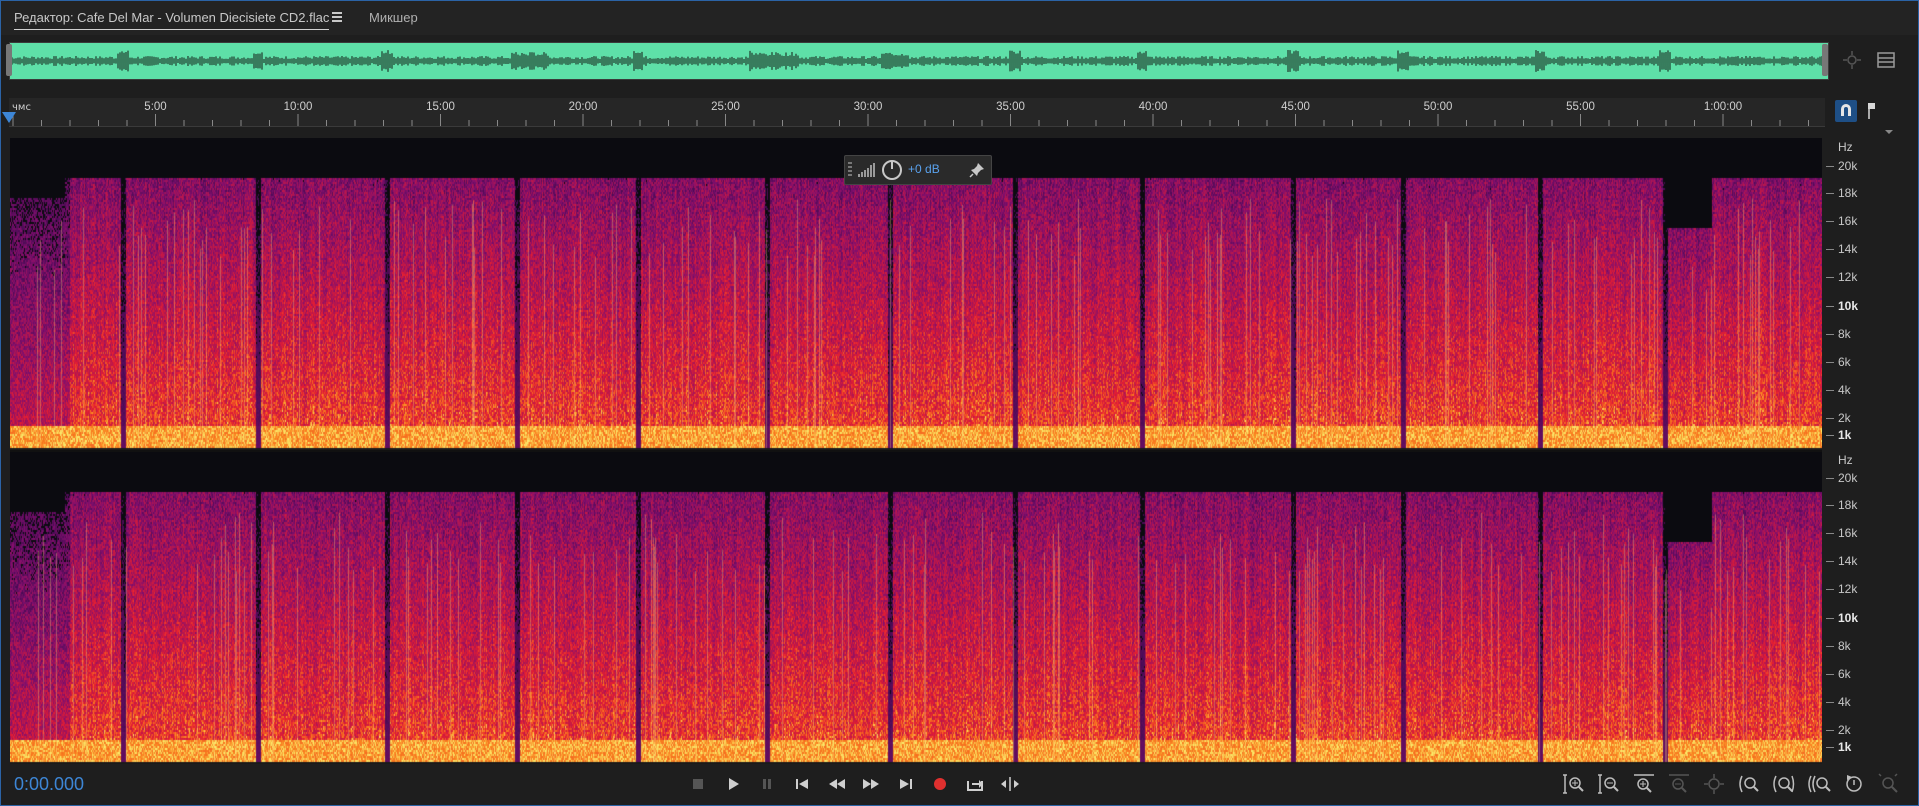 Image resolution: width=1919 pixels, height=806 pixels. What do you see at coordinates (1844, 702) in the screenshot?
I see `hz-label: 4k` at bounding box center [1844, 702].